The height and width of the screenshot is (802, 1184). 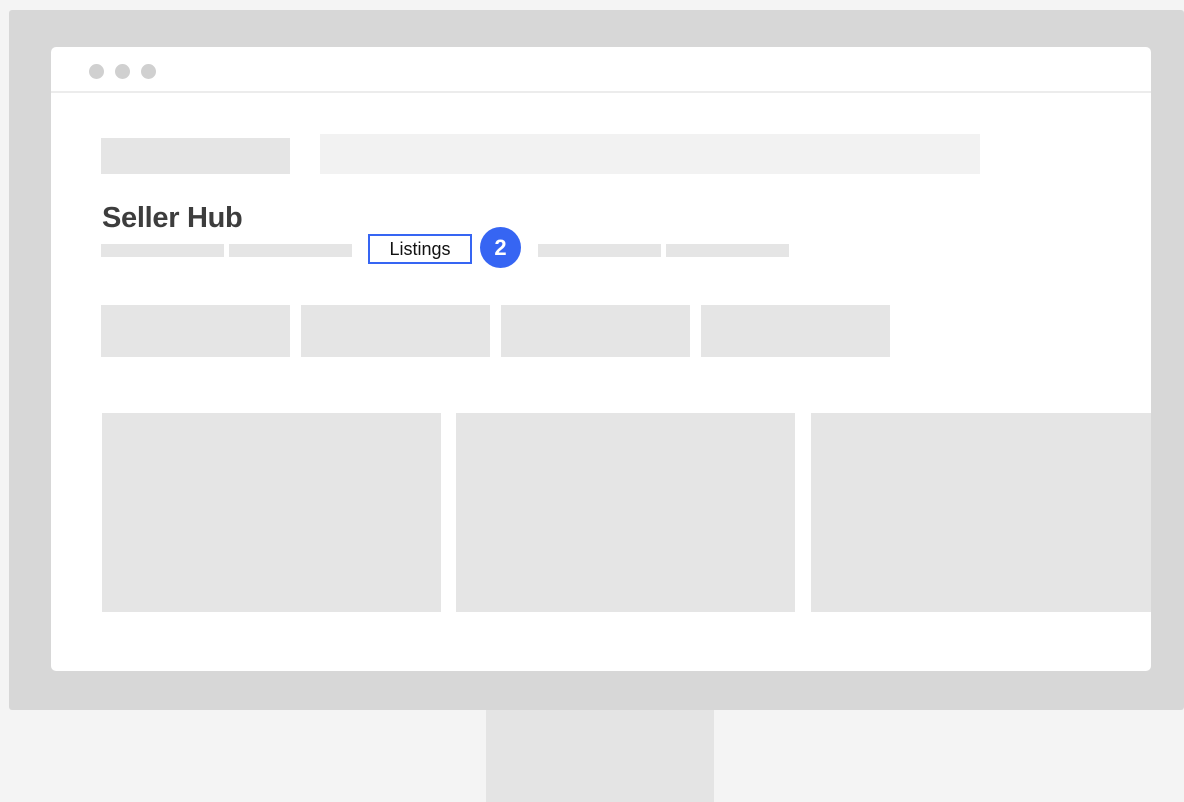 What do you see at coordinates (601, 70) in the screenshot?
I see `window-titlebar` at bounding box center [601, 70].